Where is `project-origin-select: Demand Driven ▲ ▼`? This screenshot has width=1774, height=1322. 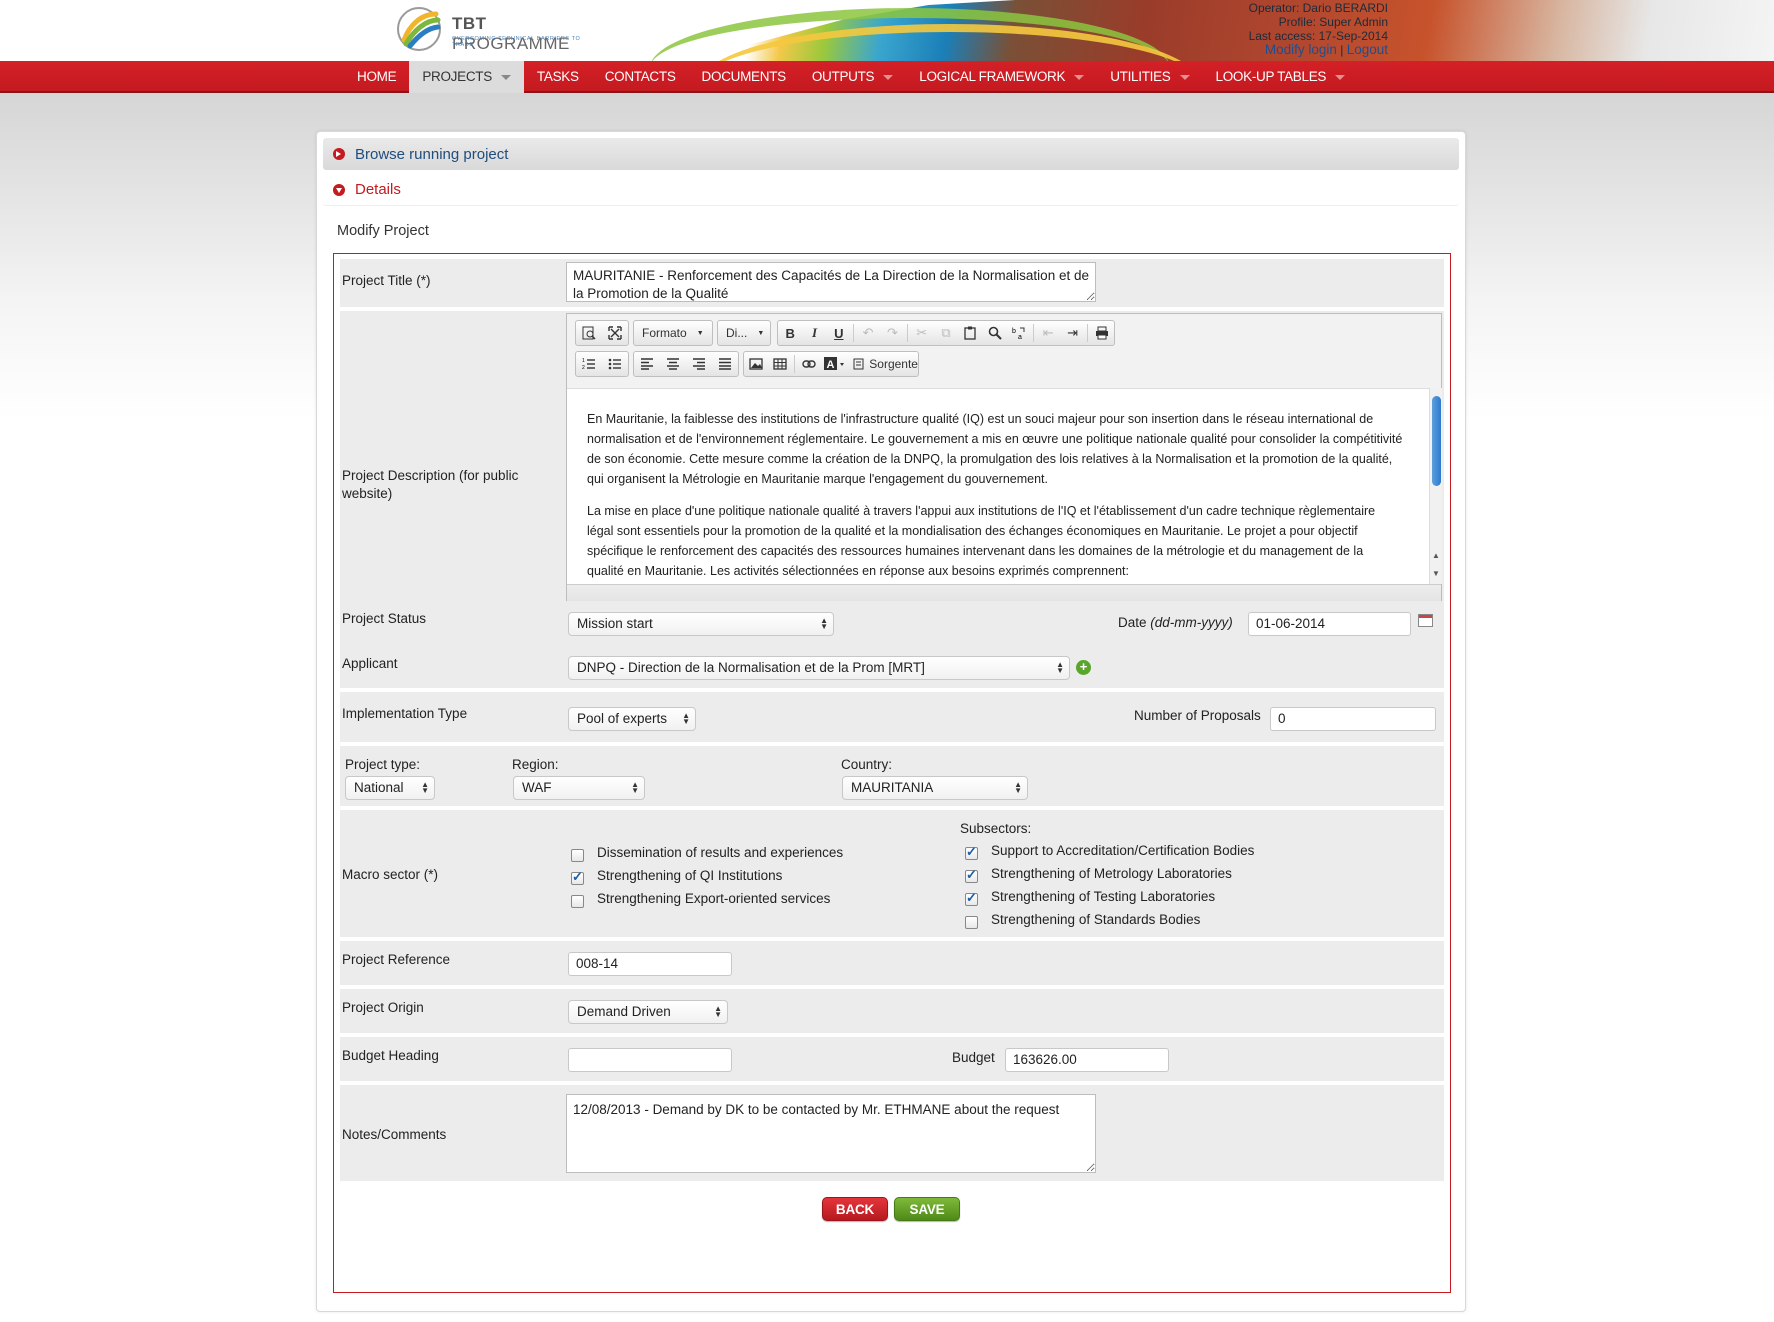 project-origin-select: Demand Driven ▲ ▼ is located at coordinates (648, 1012).